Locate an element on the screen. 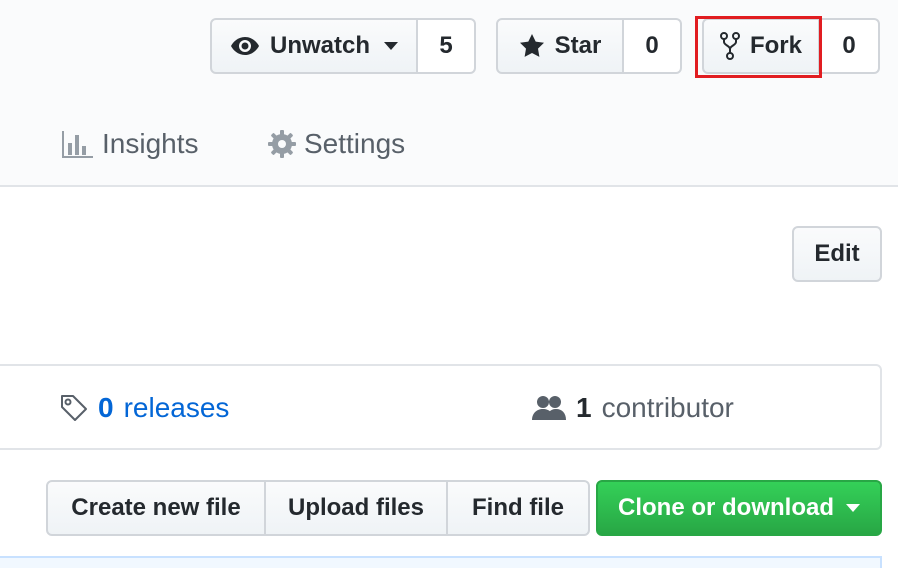  releases-link: 0 releases is located at coordinates (144, 408).